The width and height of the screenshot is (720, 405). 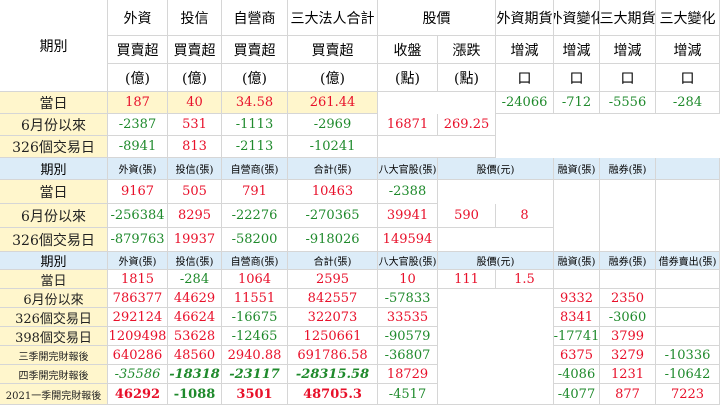 What do you see at coordinates (255, 240) in the screenshot?
I see `cell-value: -58200` at bounding box center [255, 240].